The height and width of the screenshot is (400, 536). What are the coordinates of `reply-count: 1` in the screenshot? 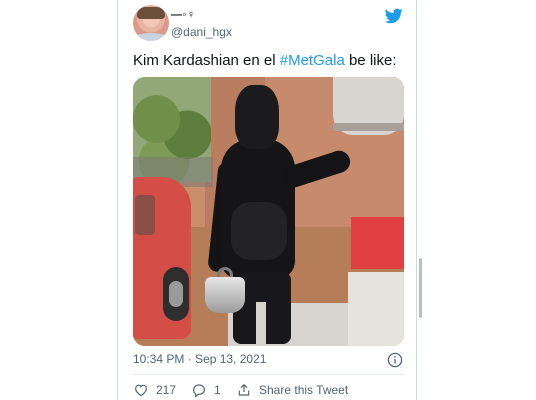 It's located at (217, 390).